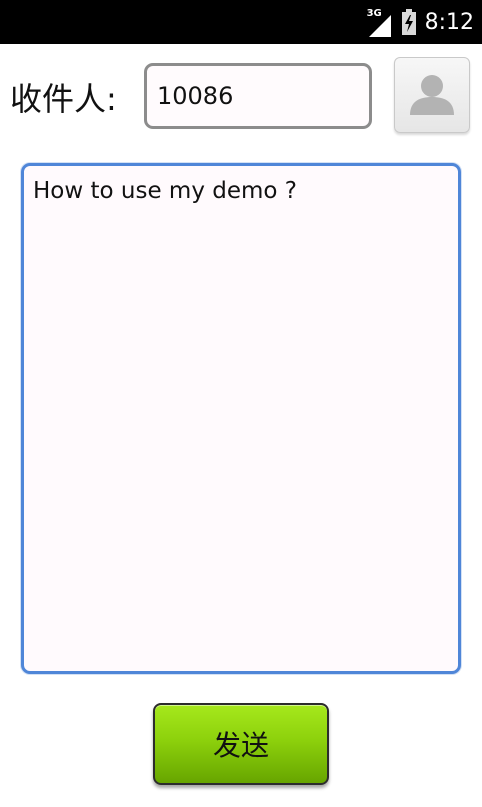 The width and height of the screenshot is (482, 807). I want to click on status-bar: 3G 8:12, so click(241, 22).